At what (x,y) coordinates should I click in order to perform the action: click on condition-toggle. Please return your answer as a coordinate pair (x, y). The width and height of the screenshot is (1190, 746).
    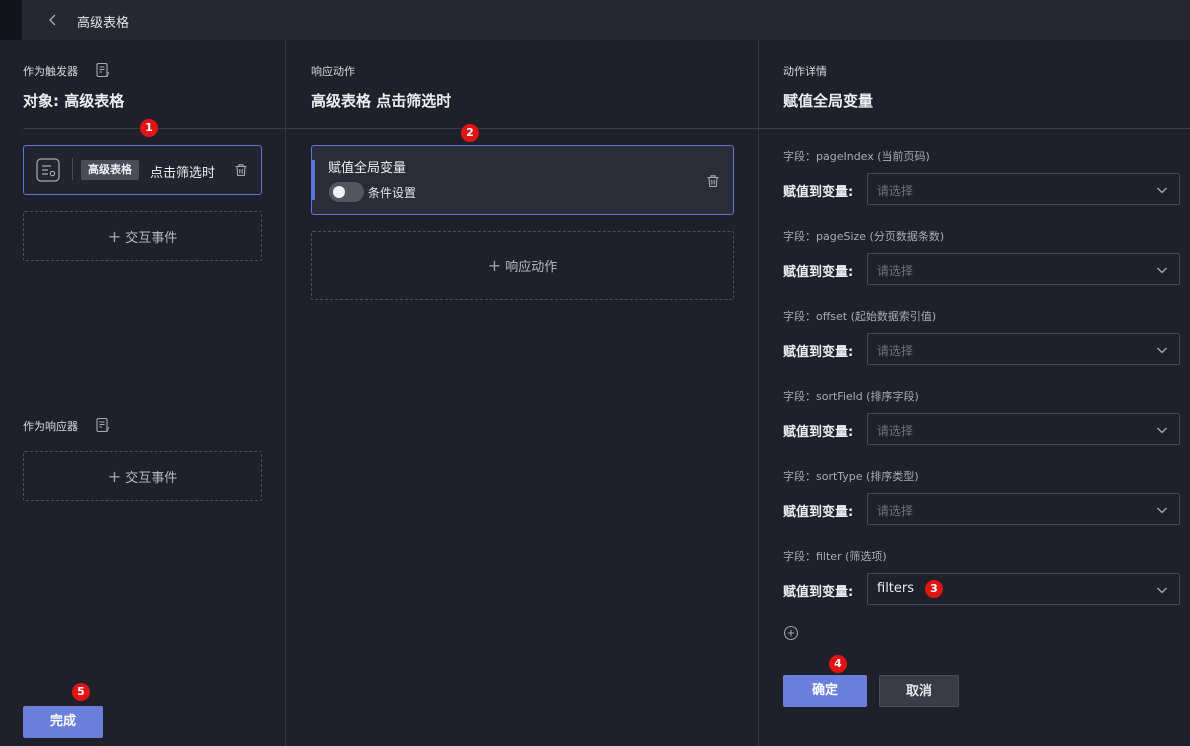
    Looking at the image, I should click on (346, 192).